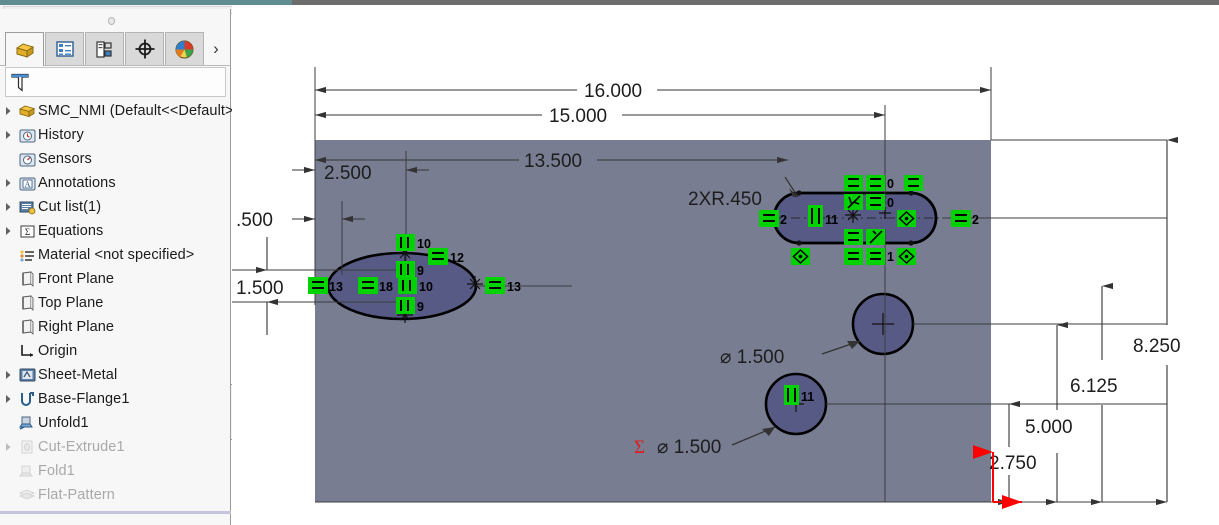 This screenshot has width=1219, height=525. Describe the element at coordinates (880, 256) in the screenshot. I see `relation-badge-1: 1` at that location.